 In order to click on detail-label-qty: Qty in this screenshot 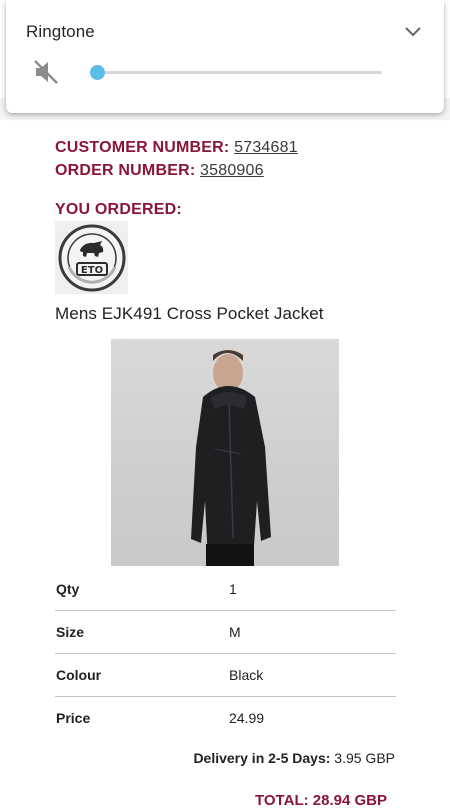, I will do `click(68, 589)`.